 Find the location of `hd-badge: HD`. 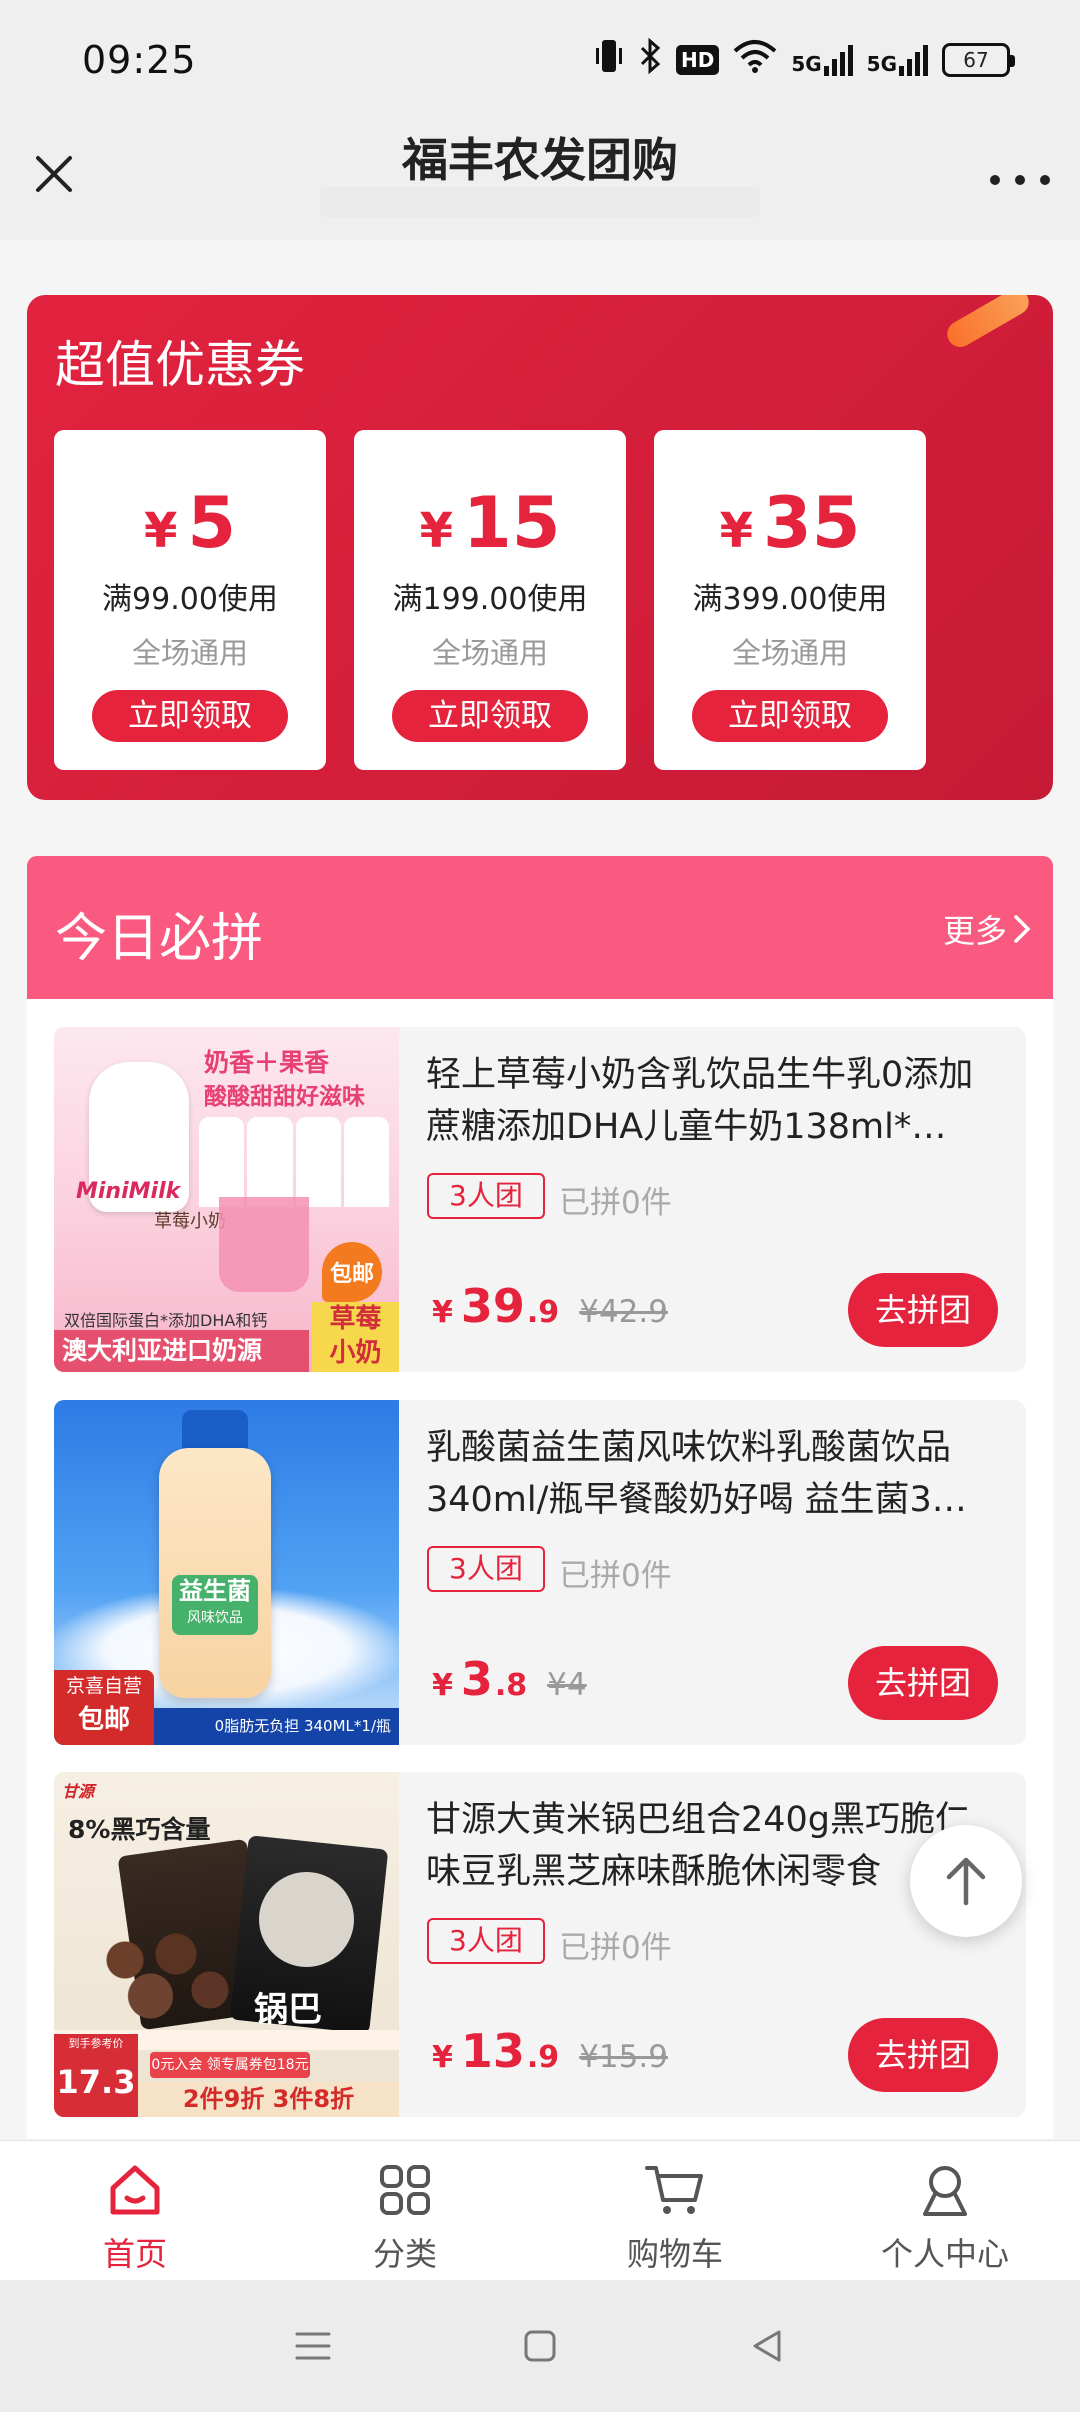

hd-badge: HD is located at coordinates (697, 60).